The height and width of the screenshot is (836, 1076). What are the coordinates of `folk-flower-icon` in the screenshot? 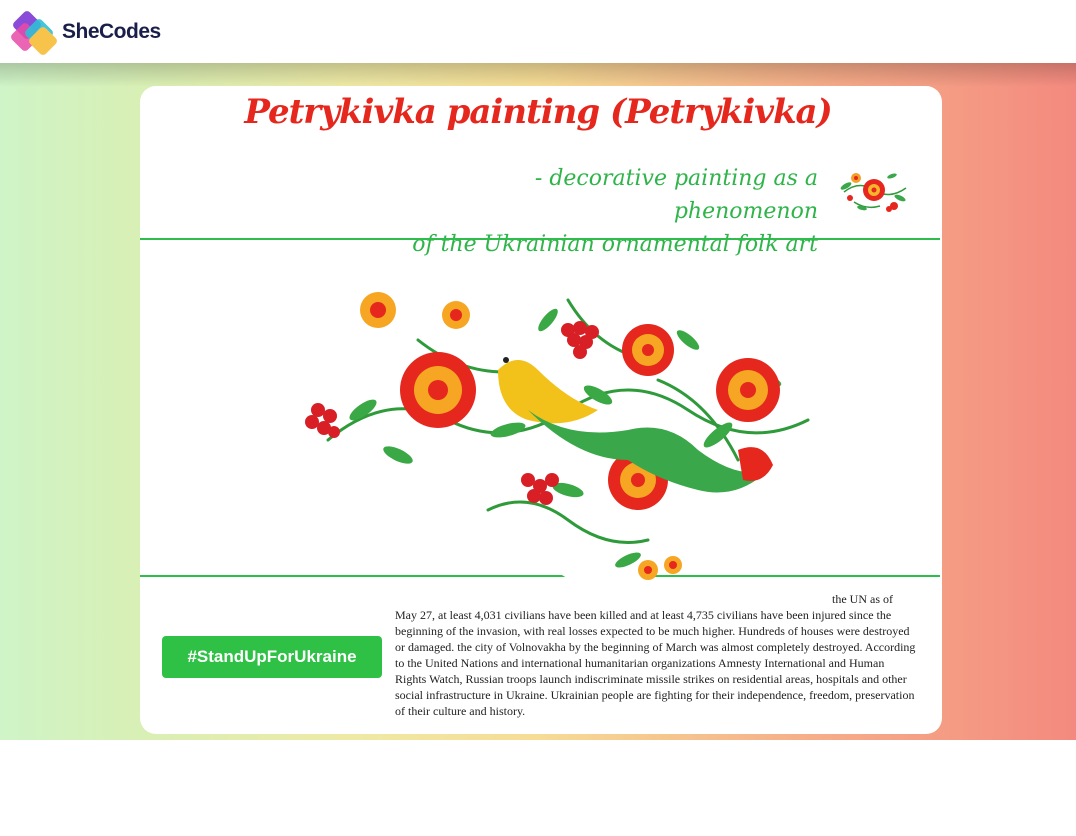 It's located at (873, 192).